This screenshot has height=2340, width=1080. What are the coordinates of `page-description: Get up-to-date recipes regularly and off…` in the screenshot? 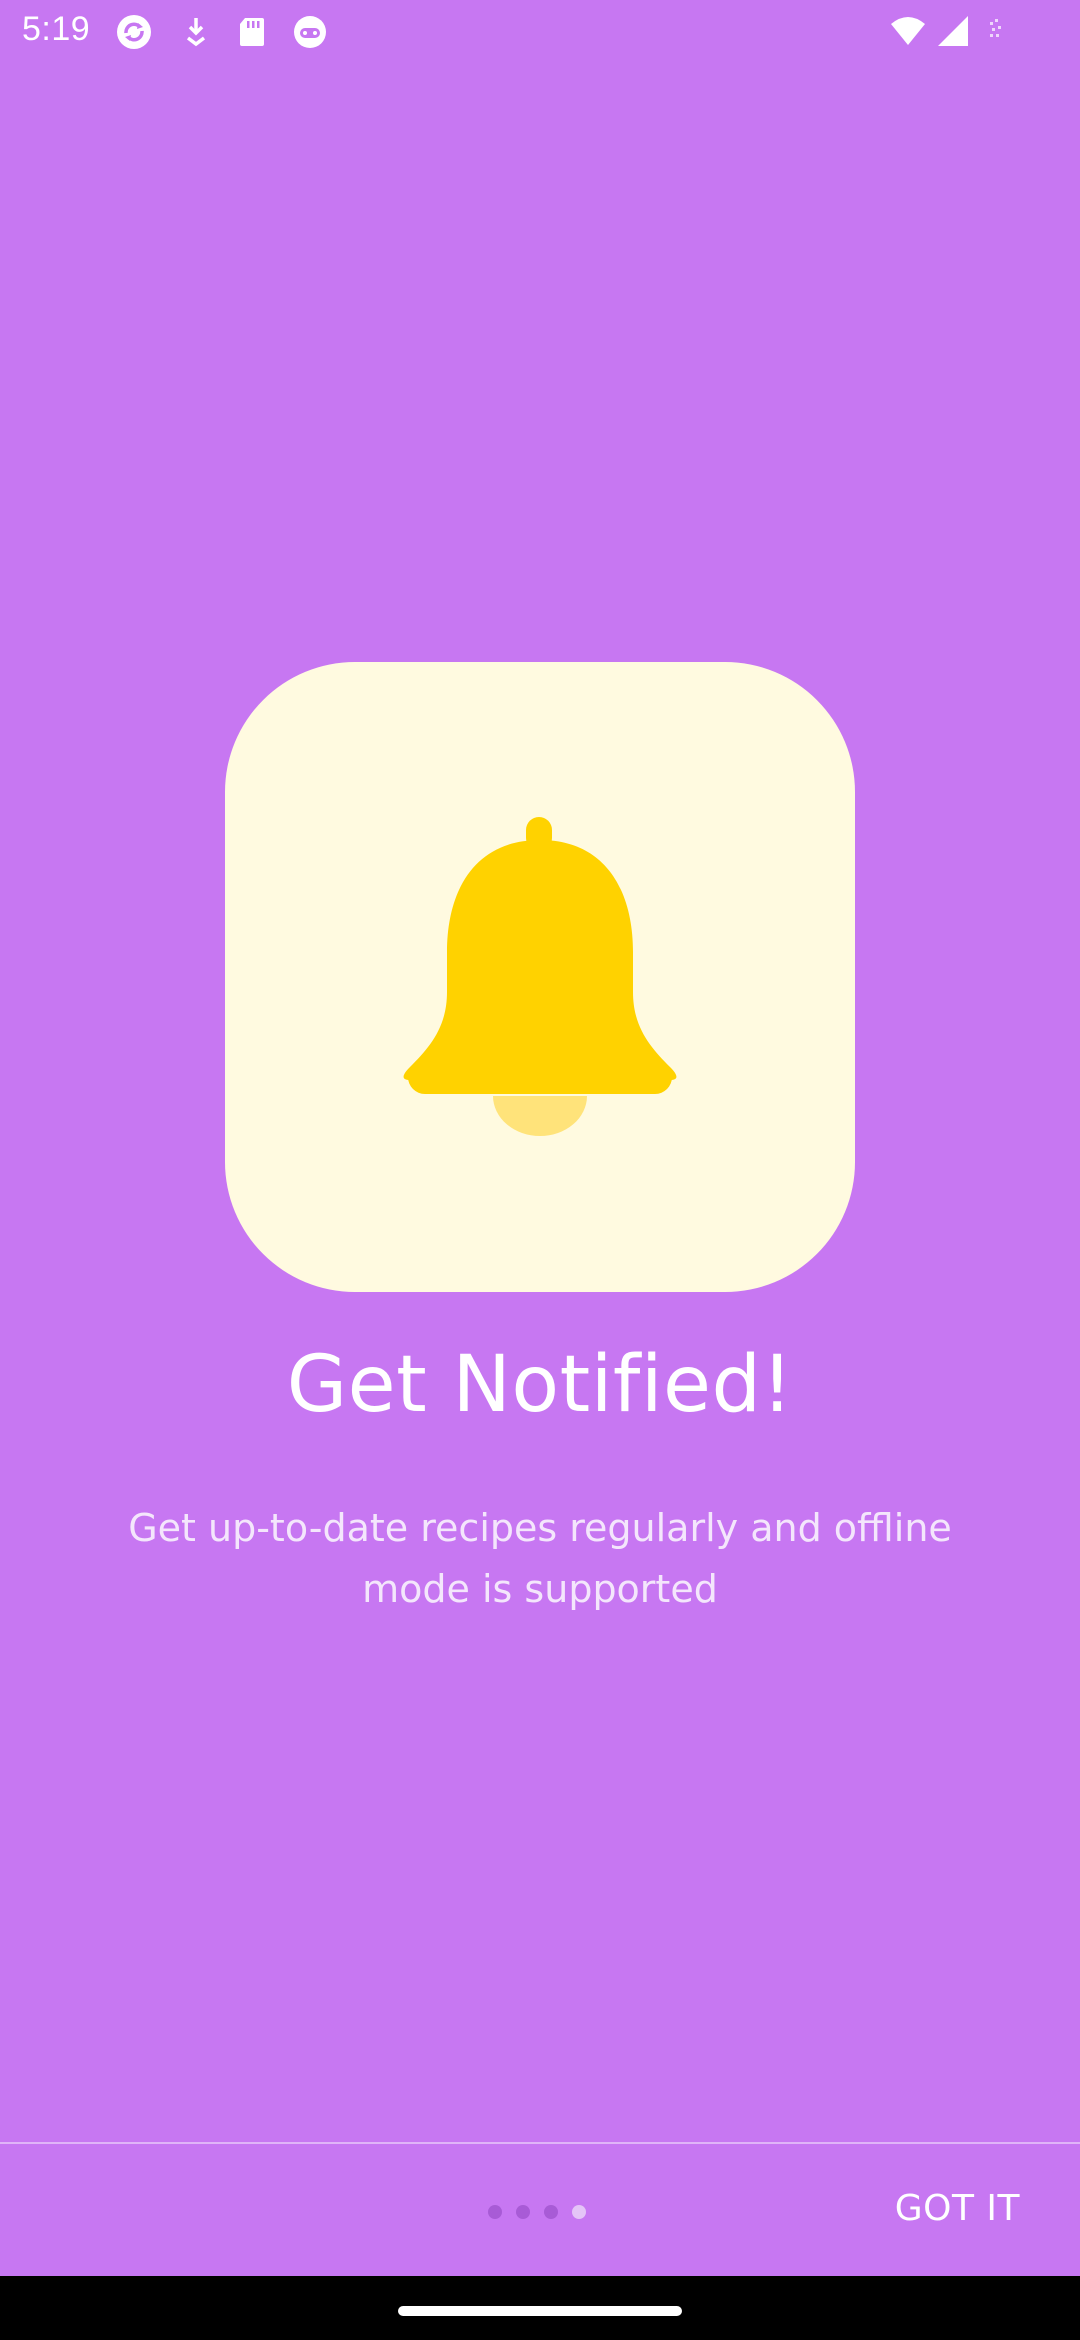 It's located at (540, 1558).